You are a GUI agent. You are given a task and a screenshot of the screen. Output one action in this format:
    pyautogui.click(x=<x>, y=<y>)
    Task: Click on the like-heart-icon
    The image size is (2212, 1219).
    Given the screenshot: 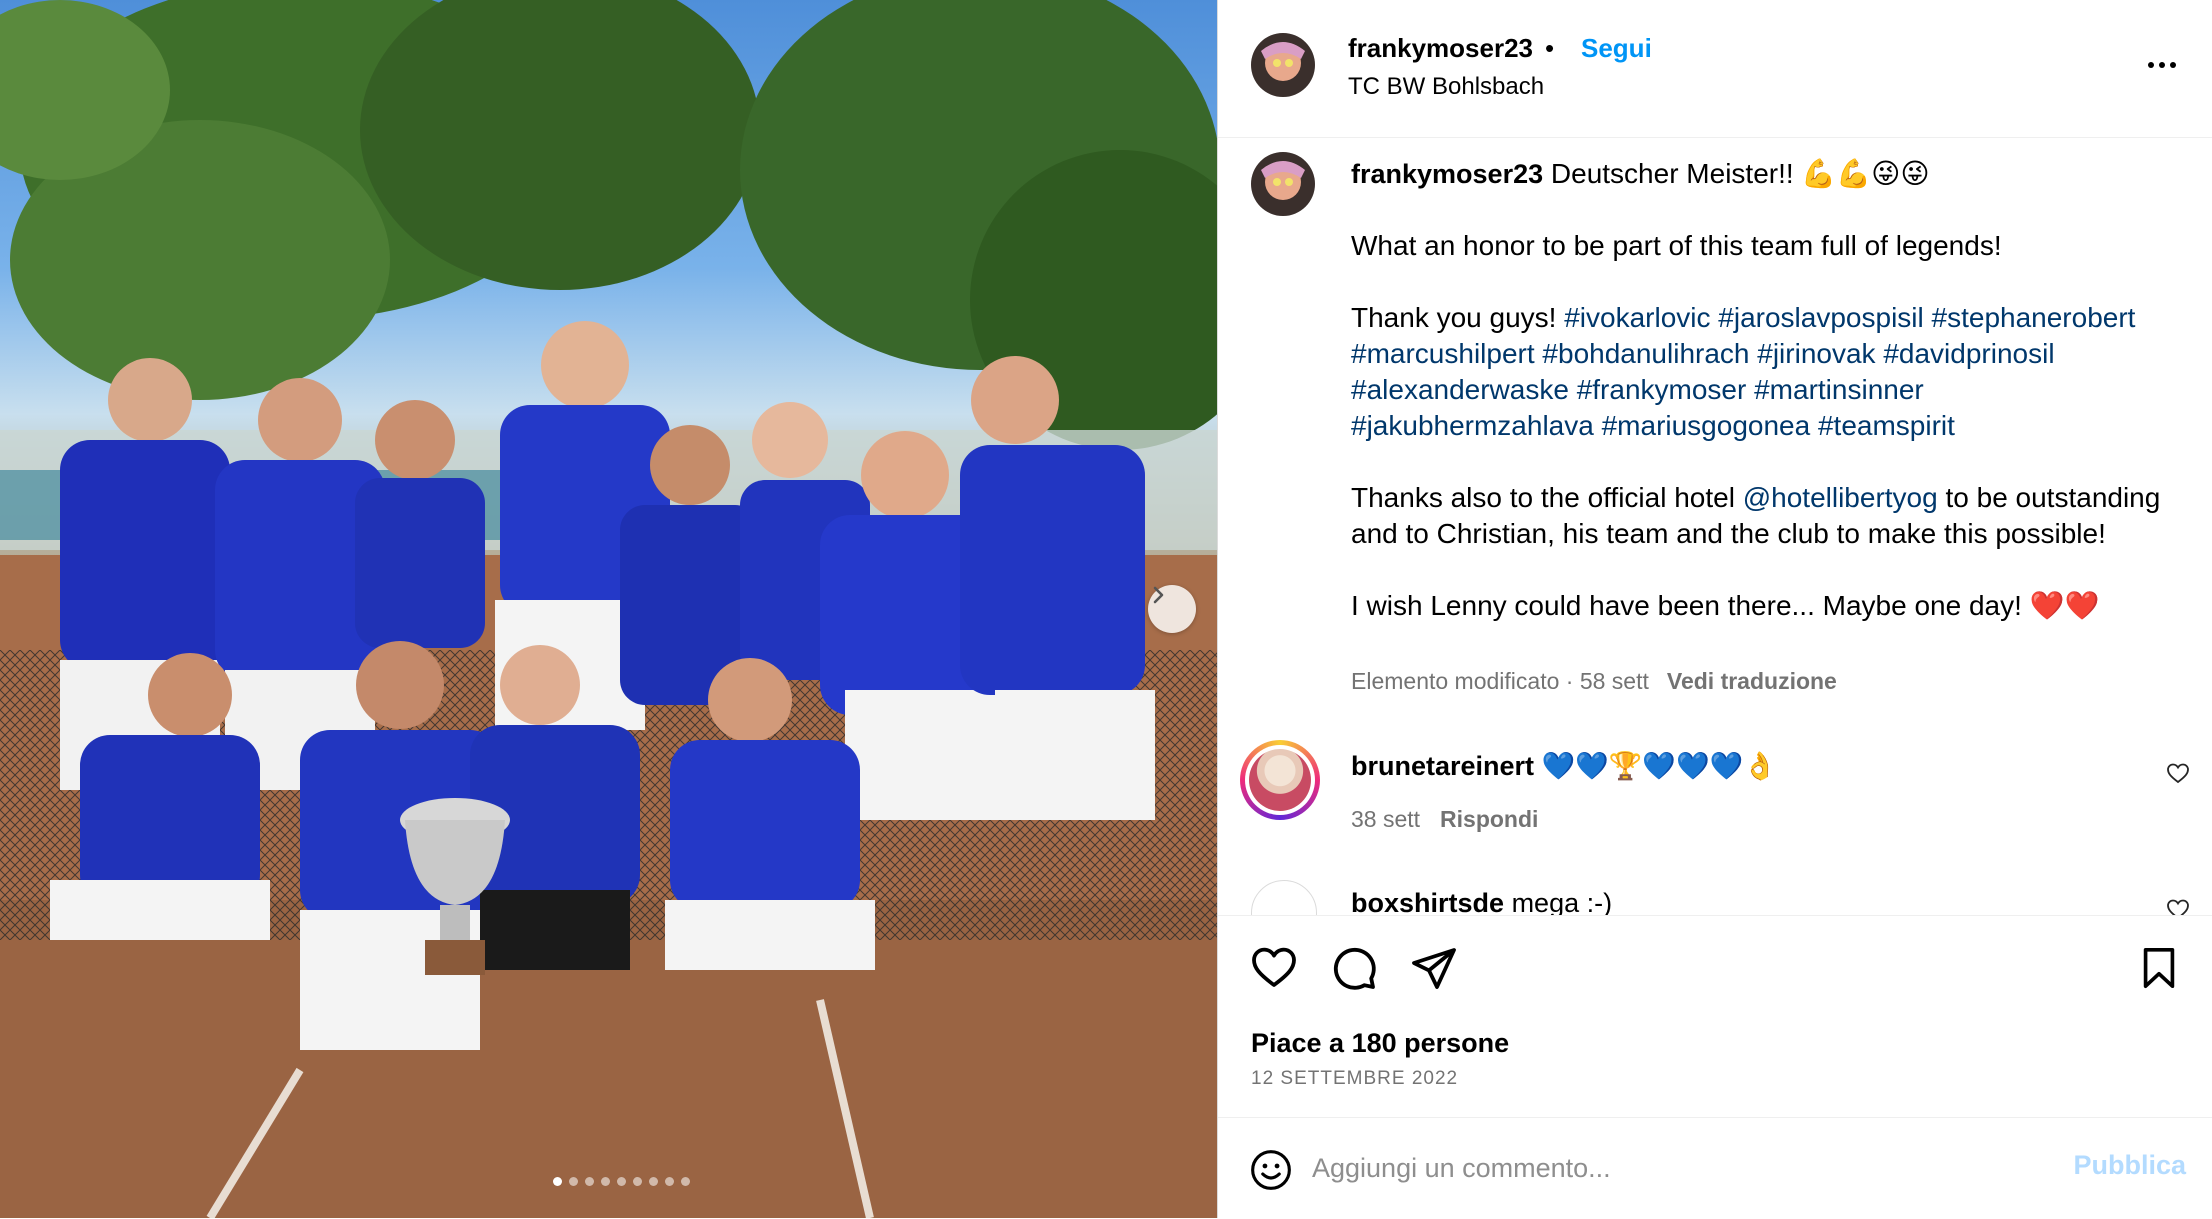 What is the action you would take?
    pyautogui.click(x=1274, y=968)
    